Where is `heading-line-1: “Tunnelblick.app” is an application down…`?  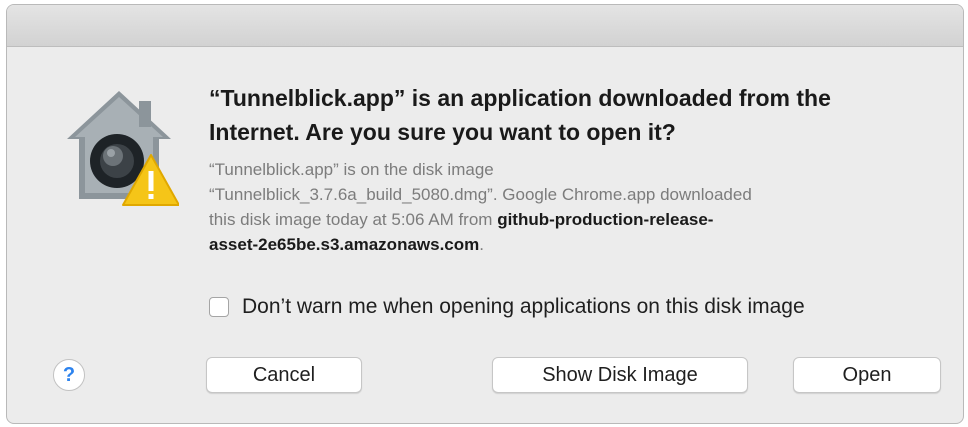
heading-line-1: “Tunnelblick.app” is an application down… is located at coordinates (520, 98).